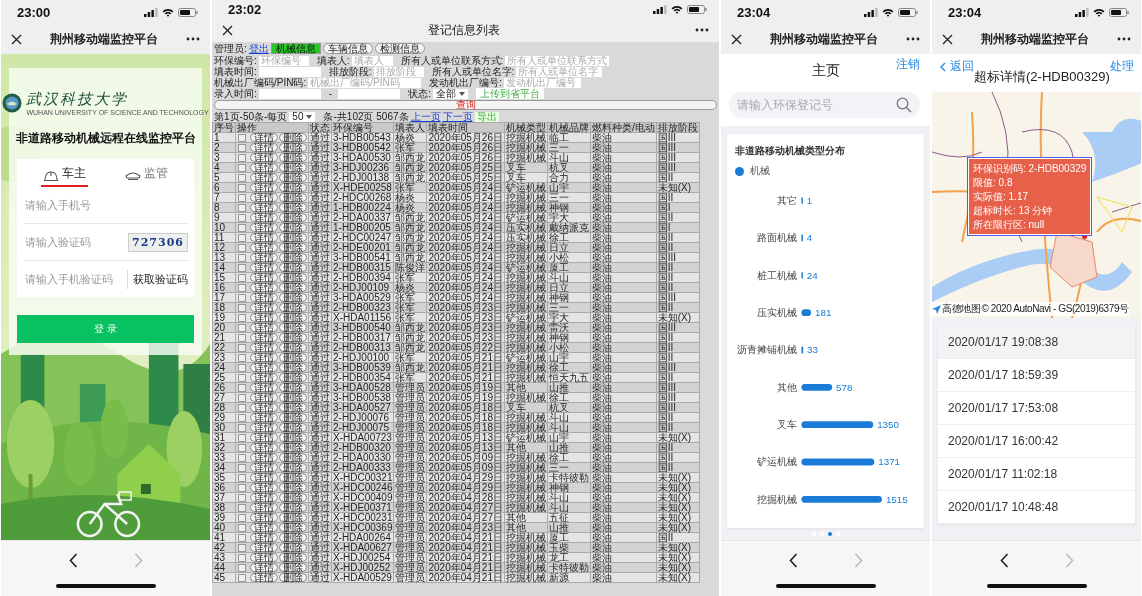  Describe the element at coordinates (365, 82) in the screenshot. I see `filter-field: 机械出厂编码/PIN码` at that location.